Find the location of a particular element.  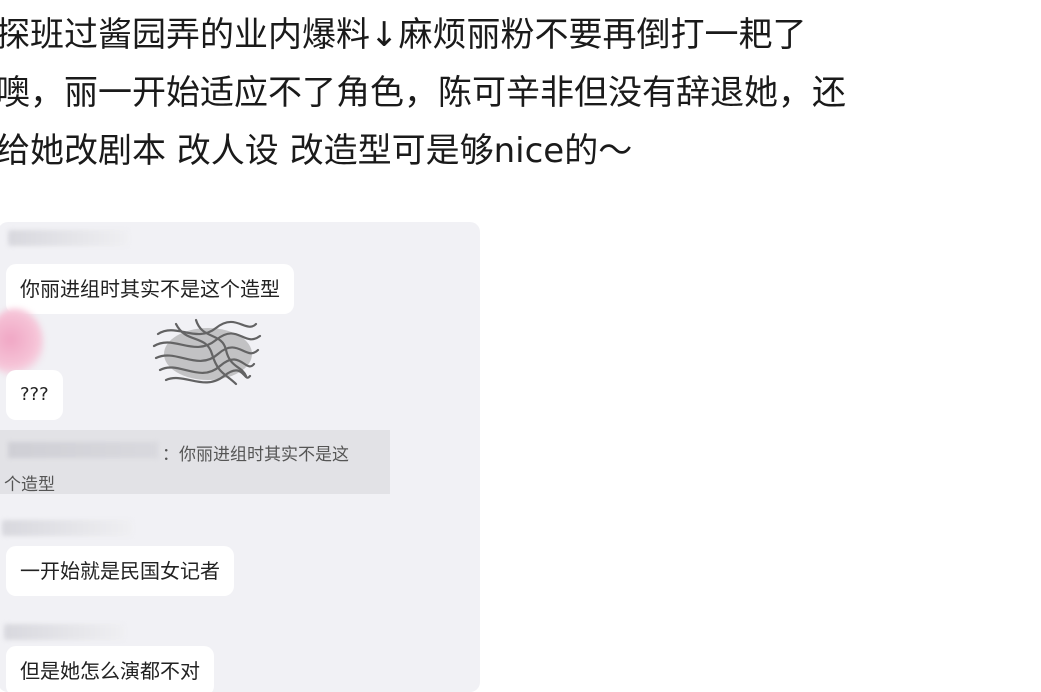

chat-message: ??? is located at coordinates (34, 395).